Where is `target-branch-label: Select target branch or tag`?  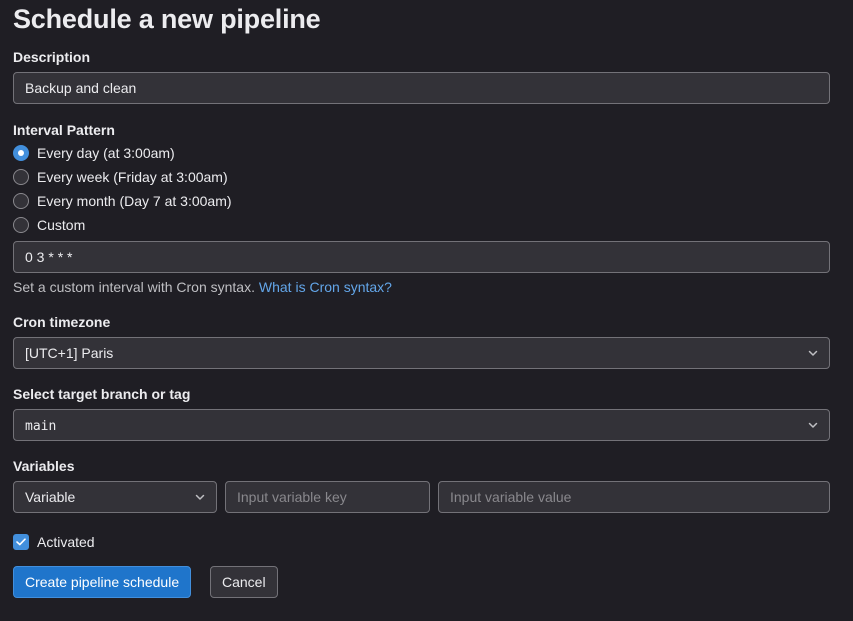
target-branch-label: Select target branch or tag is located at coordinates (102, 394).